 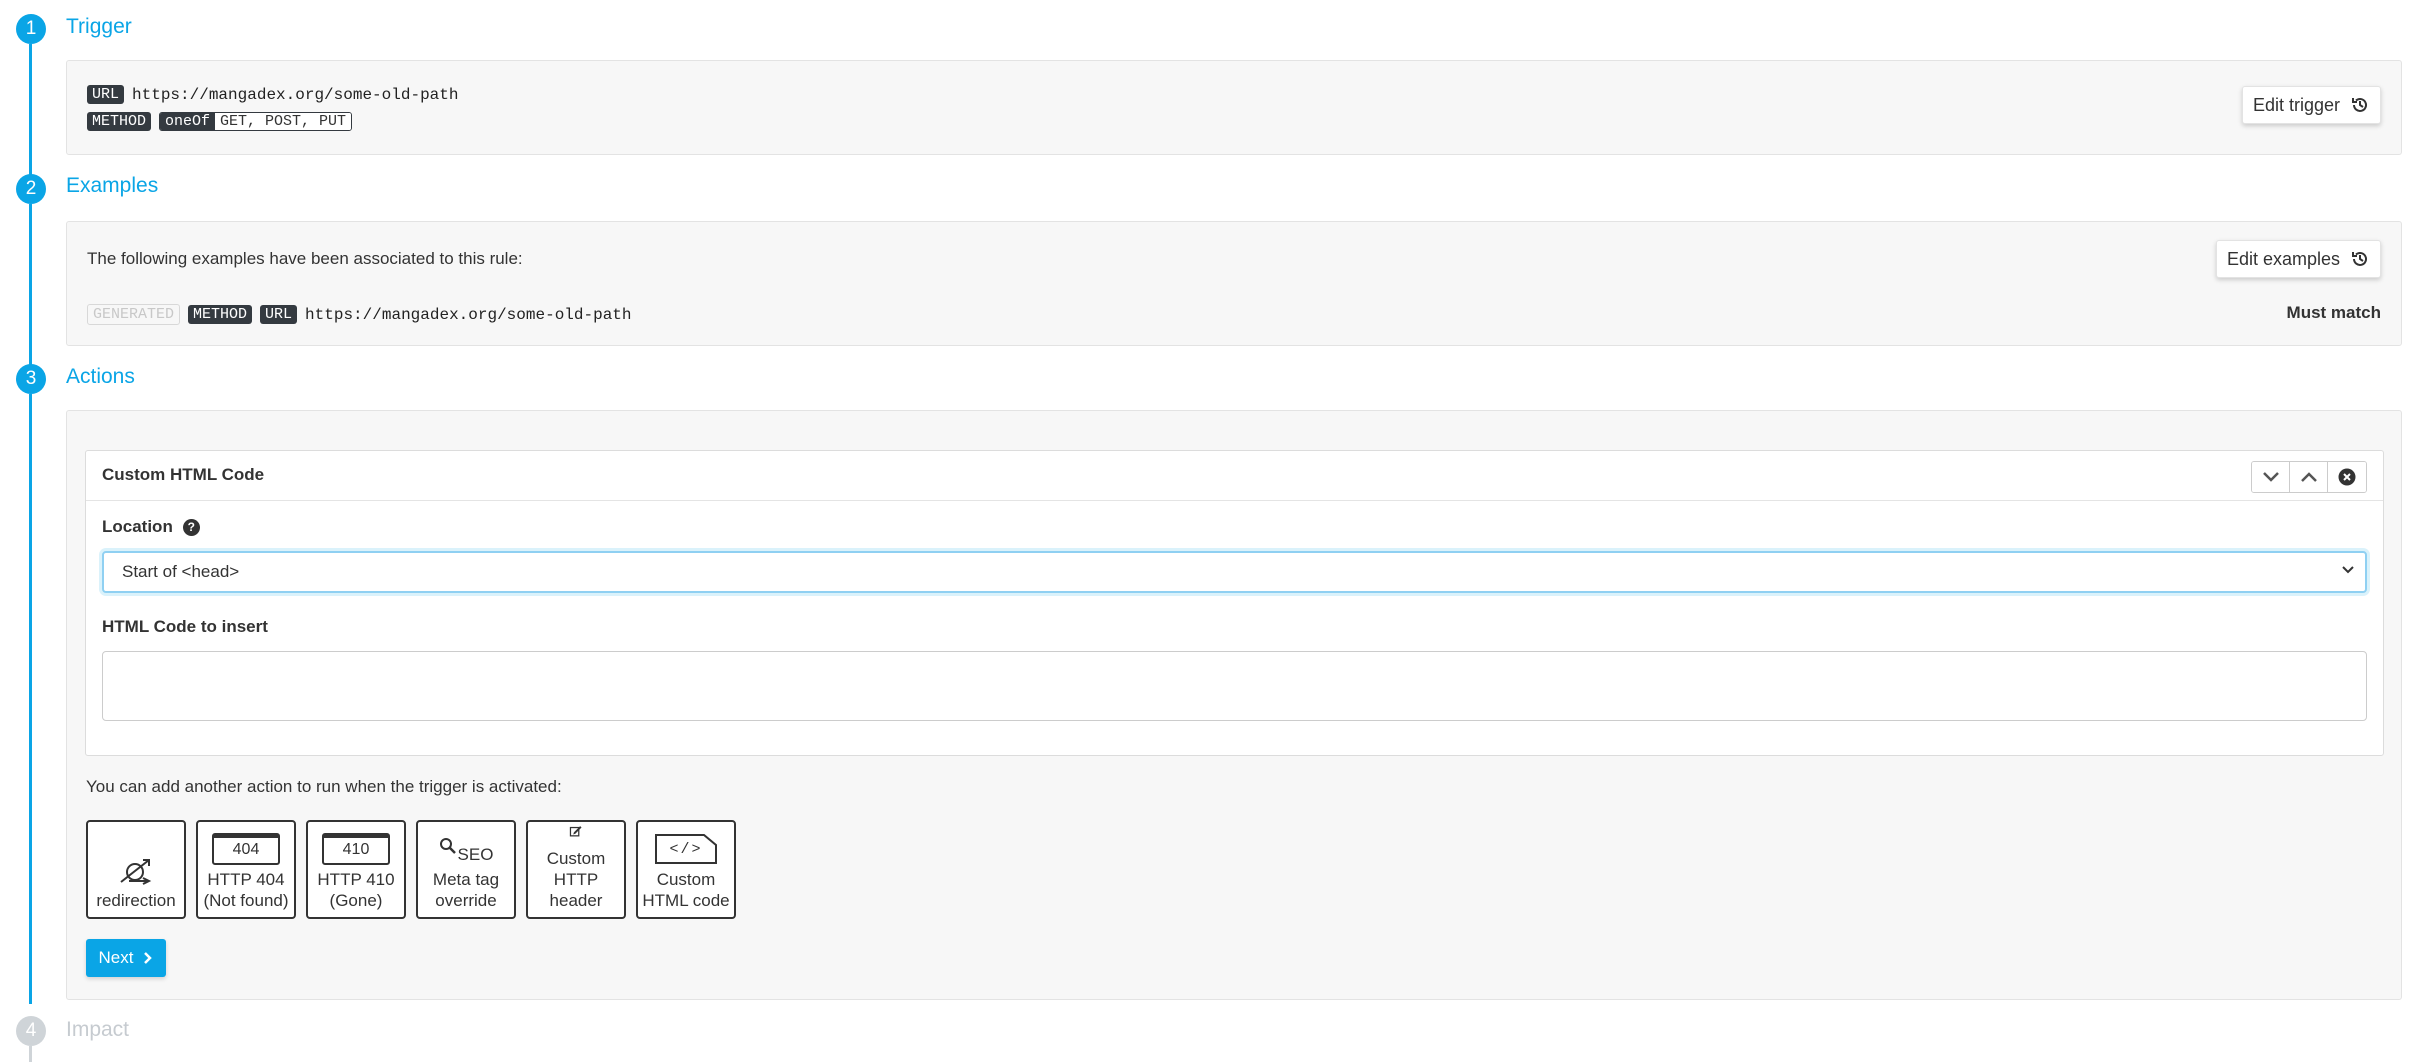 What do you see at coordinates (185, 626) in the screenshot?
I see `html-code-label: HTML Code to insert` at bounding box center [185, 626].